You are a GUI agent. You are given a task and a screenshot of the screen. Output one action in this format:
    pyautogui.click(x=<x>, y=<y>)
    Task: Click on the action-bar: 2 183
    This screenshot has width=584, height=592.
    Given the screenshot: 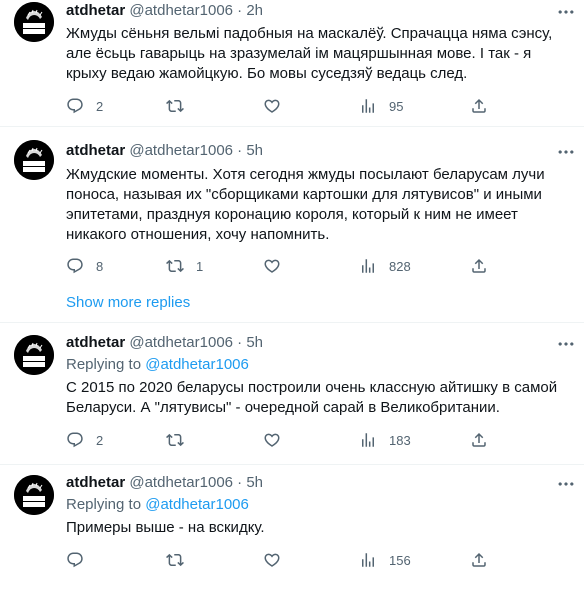 What is the action you would take?
    pyautogui.click(x=281, y=440)
    